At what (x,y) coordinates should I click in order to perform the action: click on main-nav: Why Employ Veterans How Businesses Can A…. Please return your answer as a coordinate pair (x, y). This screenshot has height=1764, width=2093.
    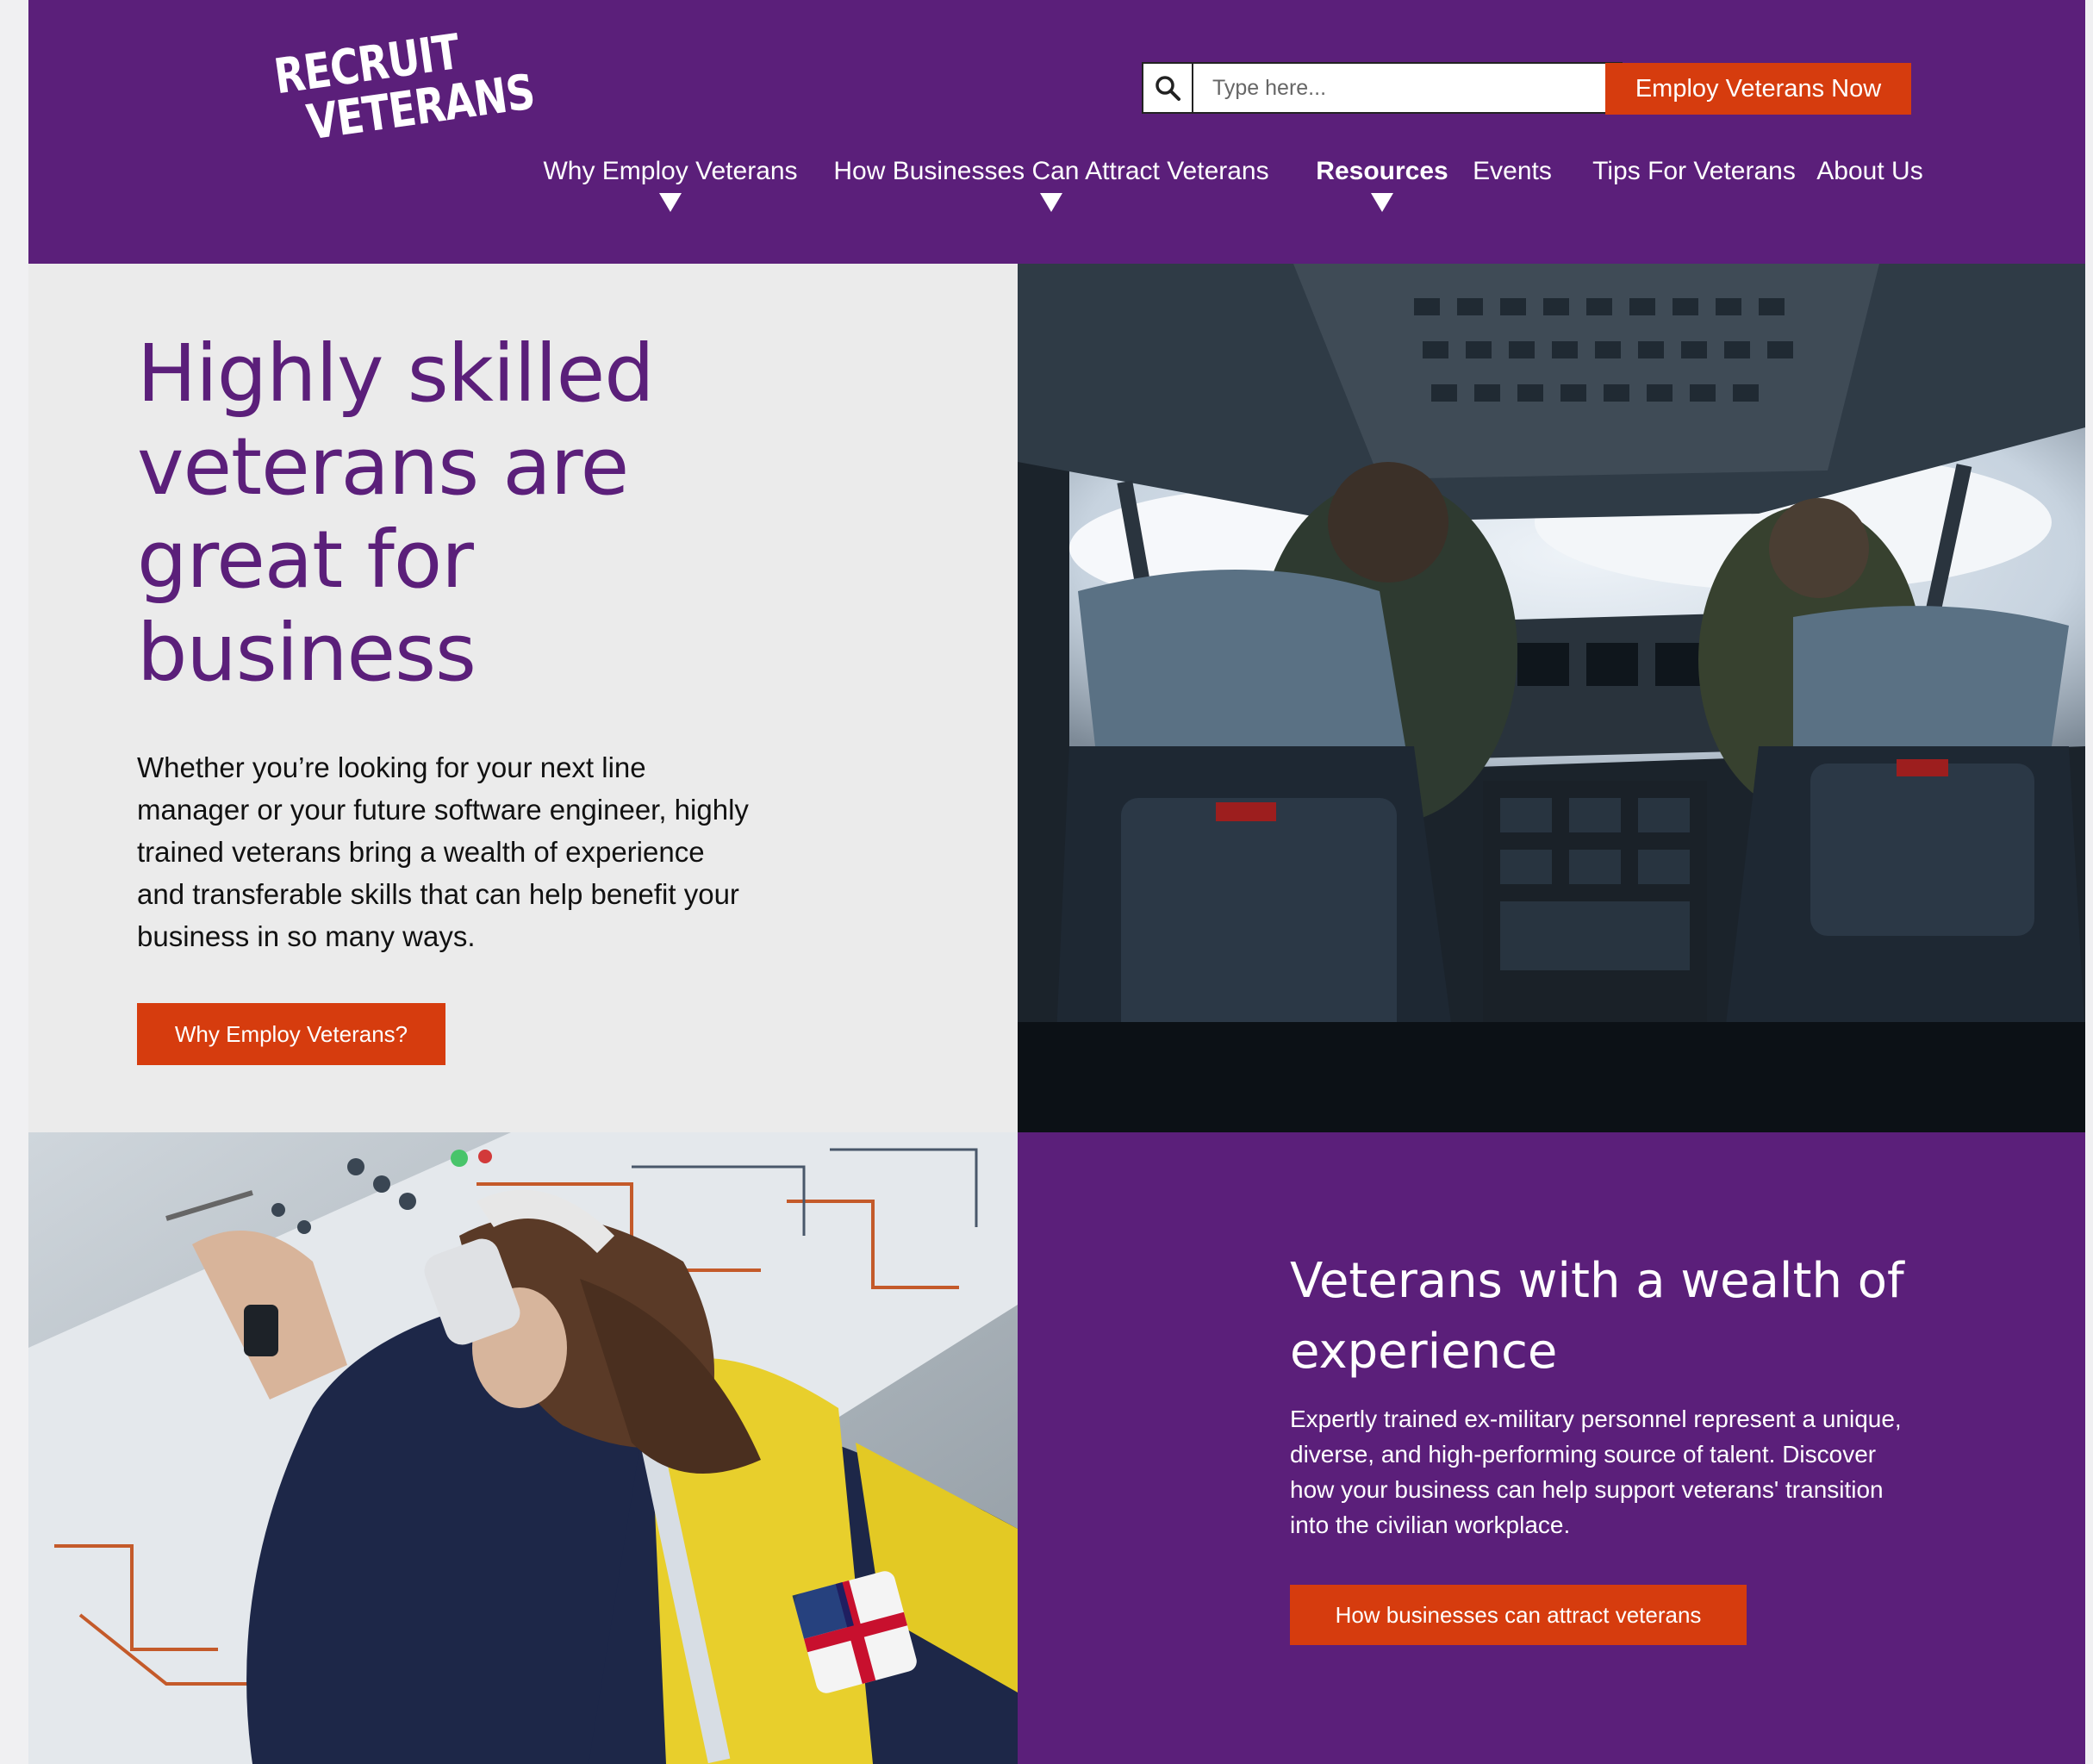
    Looking at the image, I should click on (1056, 187).